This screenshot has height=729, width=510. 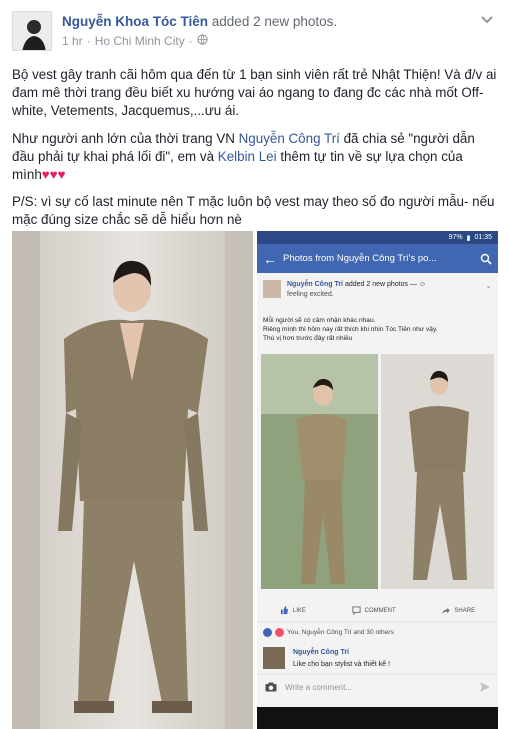 I want to click on screenshot-text-line: Mỗi người sẽ có cảm nhận khác nhau., so click(x=319, y=320).